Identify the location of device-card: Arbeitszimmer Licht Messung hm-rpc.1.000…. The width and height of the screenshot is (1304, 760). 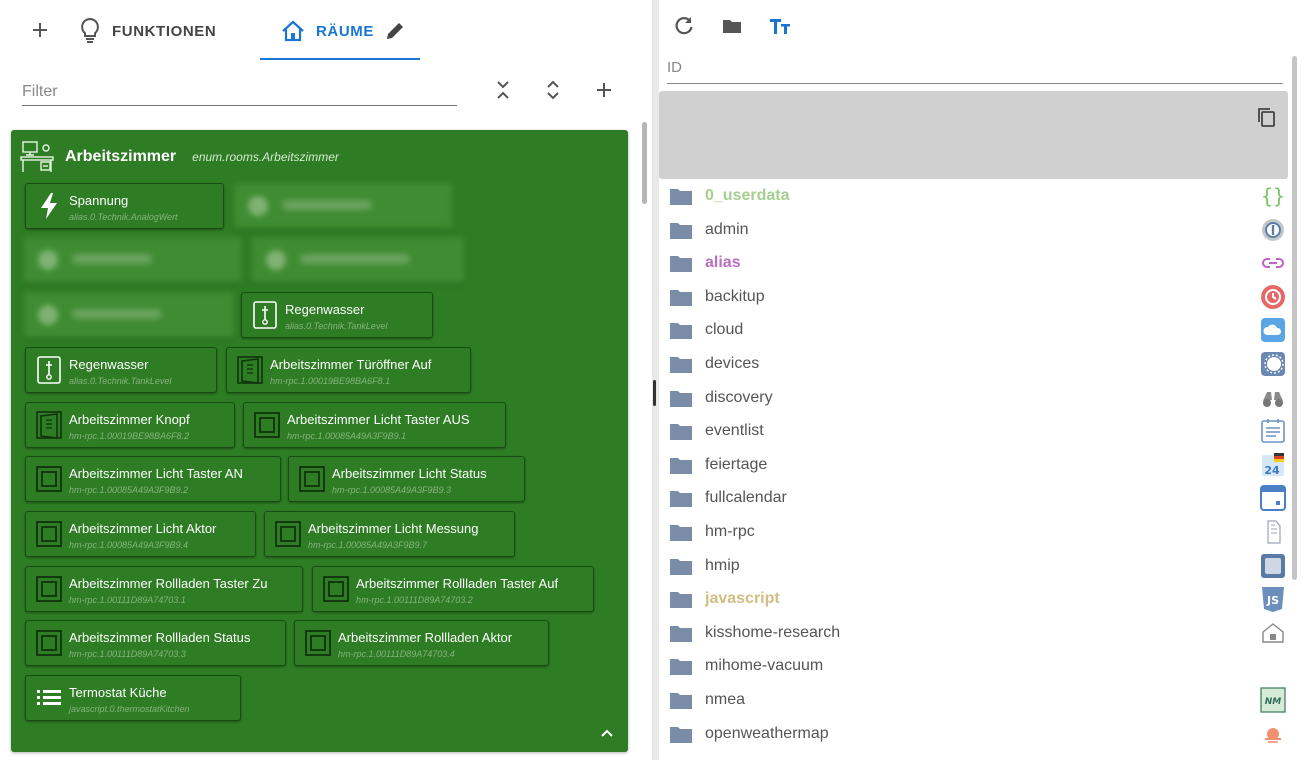
(389, 534).